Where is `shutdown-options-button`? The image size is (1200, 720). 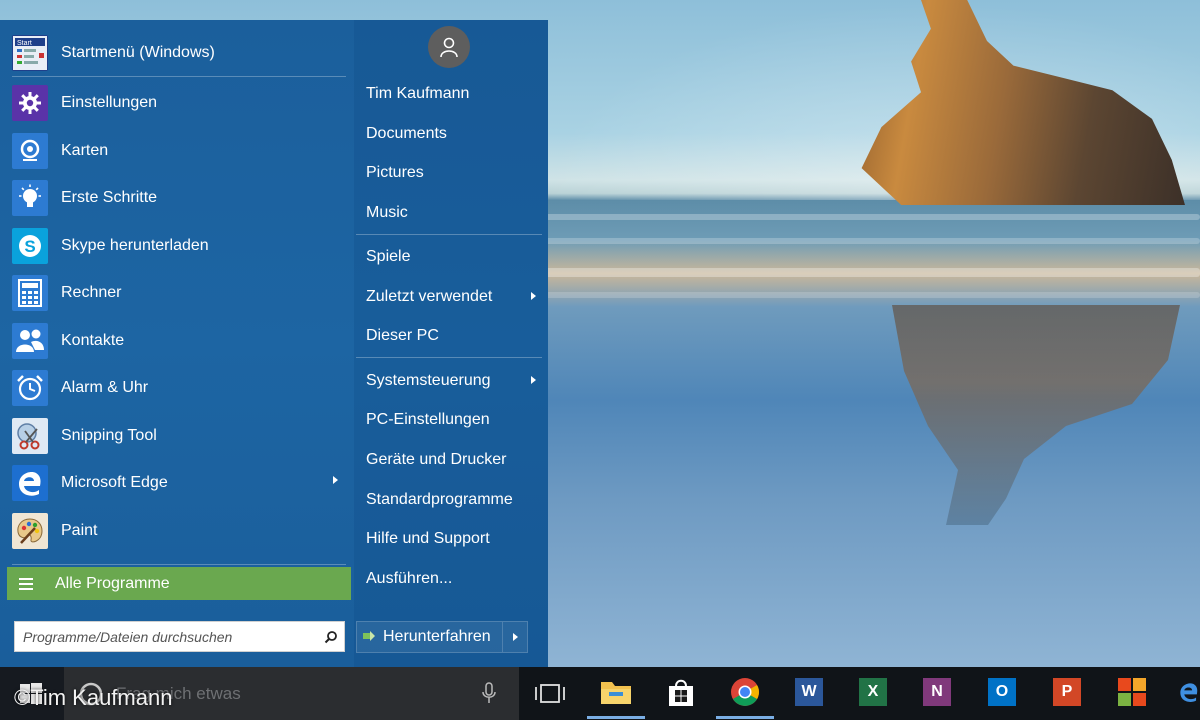
shutdown-options-button is located at coordinates (514, 637).